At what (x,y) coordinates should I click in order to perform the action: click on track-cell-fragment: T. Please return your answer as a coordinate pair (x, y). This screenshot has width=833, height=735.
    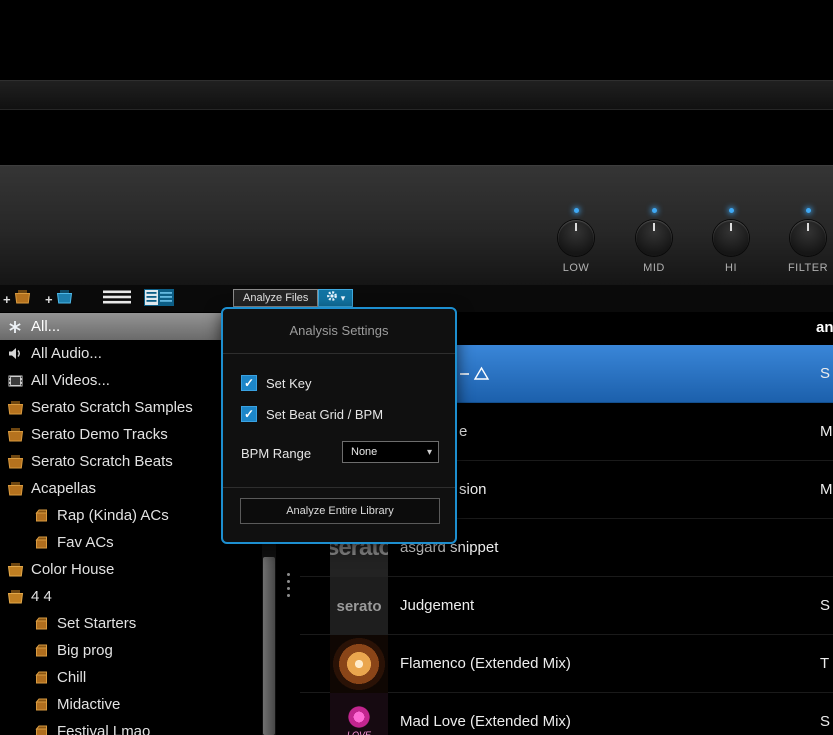
    Looking at the image, I should click on (825, 663).